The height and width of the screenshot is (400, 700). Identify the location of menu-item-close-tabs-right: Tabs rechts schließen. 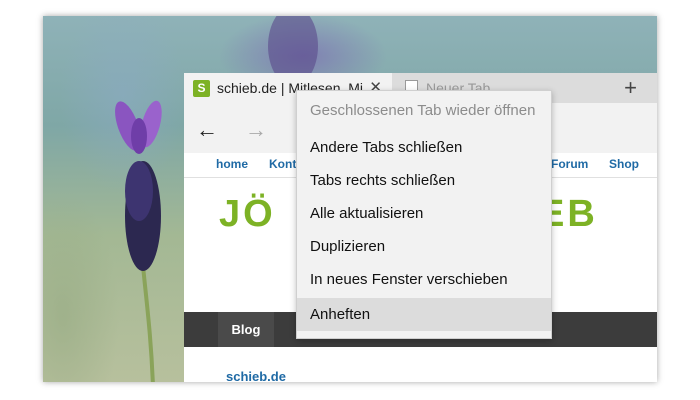
(424, 180).